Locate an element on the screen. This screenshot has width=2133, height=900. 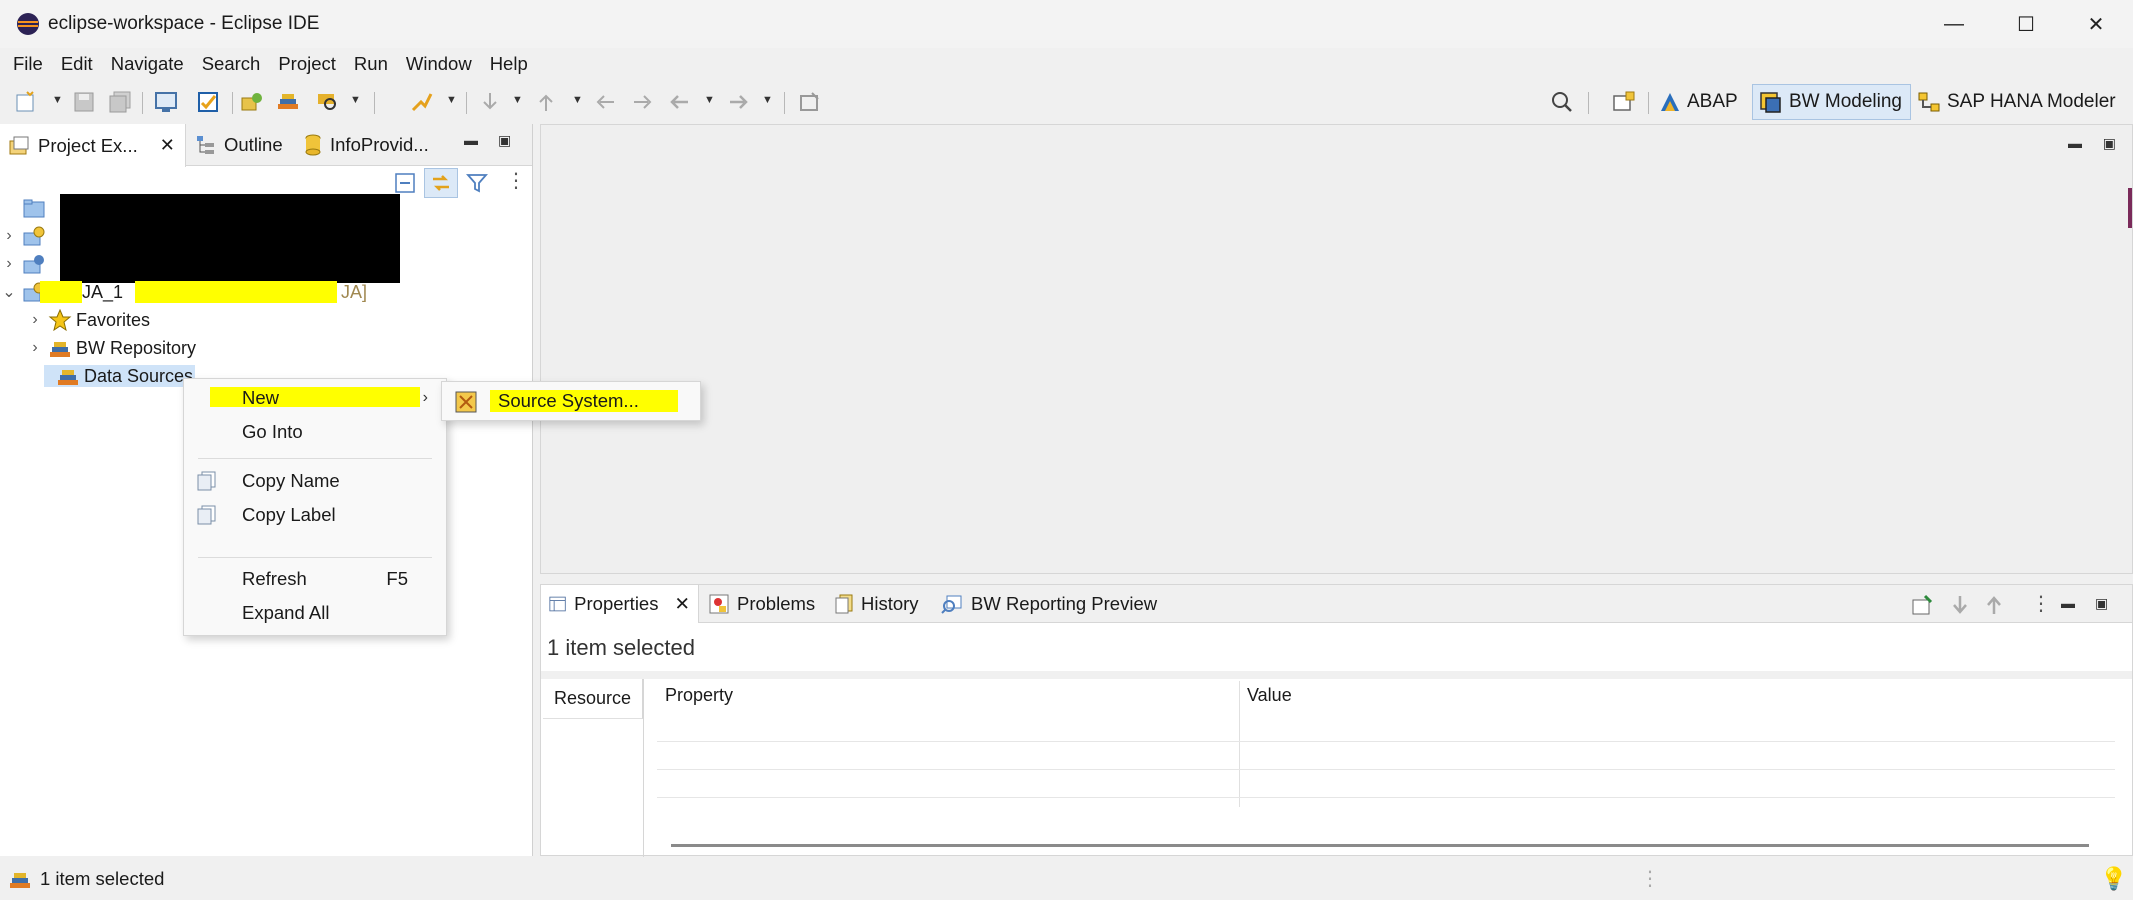
project-name: JA_1 is located at coordinates (103, 291).